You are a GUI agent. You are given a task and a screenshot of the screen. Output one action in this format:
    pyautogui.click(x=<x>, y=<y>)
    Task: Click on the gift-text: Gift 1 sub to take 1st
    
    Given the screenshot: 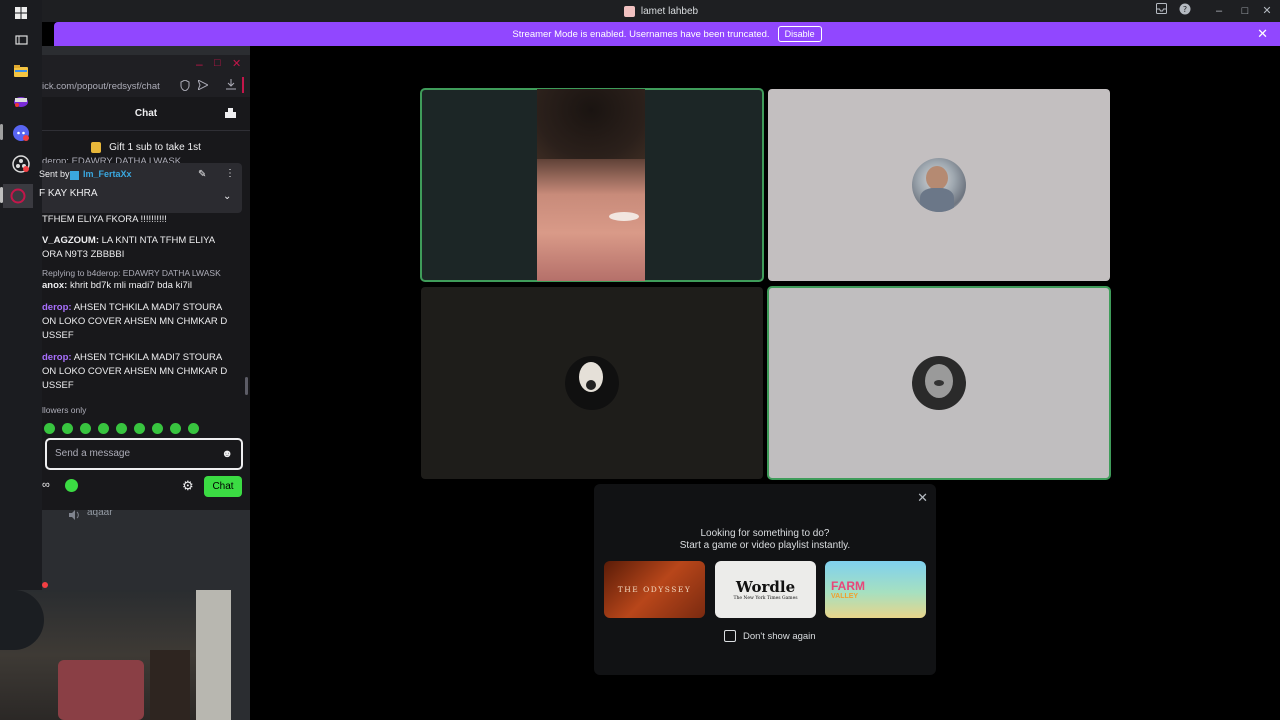 What is the action you would take?
    pyautogui.click(x=155, y=147)
    